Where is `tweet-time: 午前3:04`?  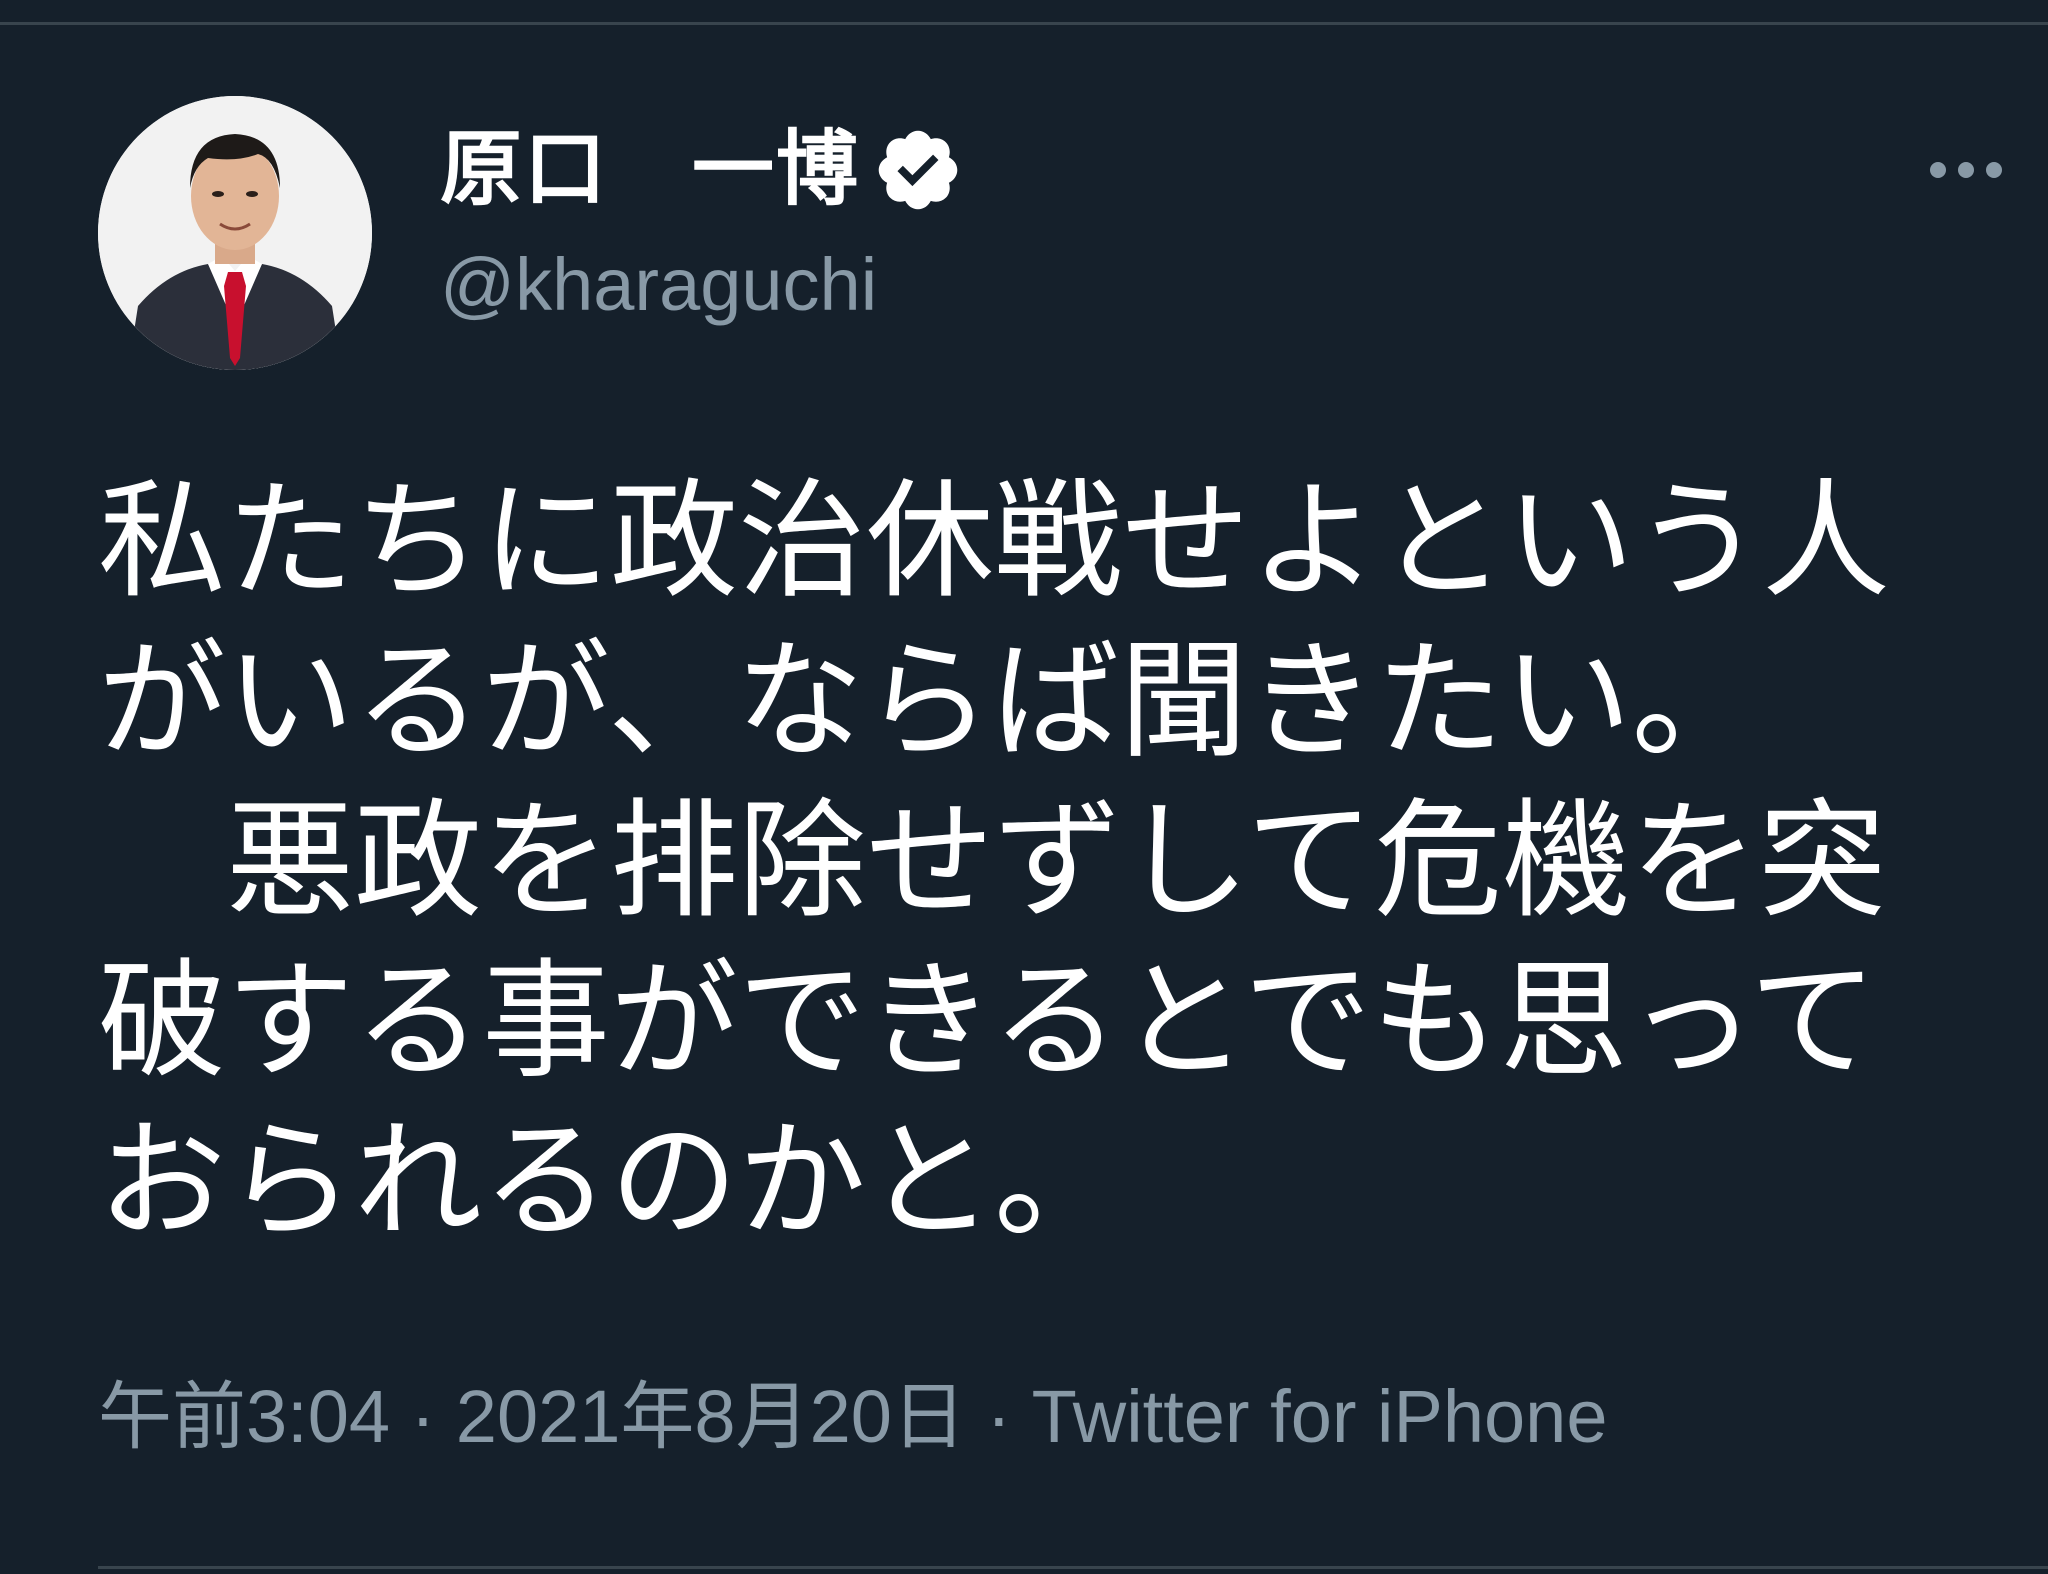
tweet-time: 午前3:04 is located at coordinates (244, 1416).